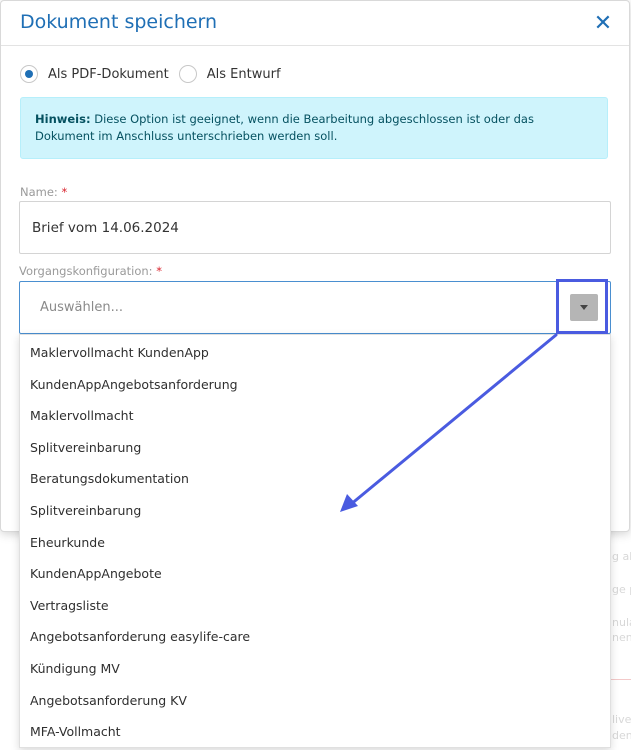 This screenshot has width=631, height=750. I want to click on dropdown-option: MFA-Vollmacht, so click(315, 732).